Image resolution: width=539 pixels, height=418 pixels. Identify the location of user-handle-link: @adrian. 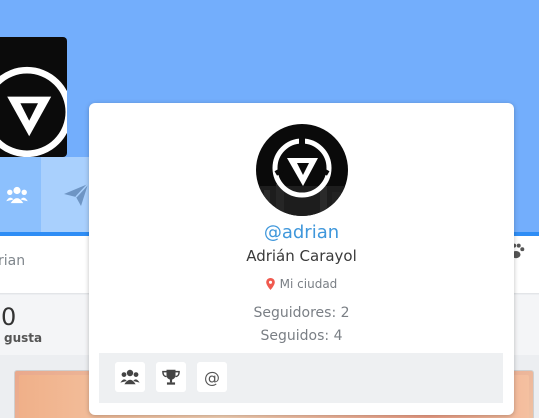
(301, 232).